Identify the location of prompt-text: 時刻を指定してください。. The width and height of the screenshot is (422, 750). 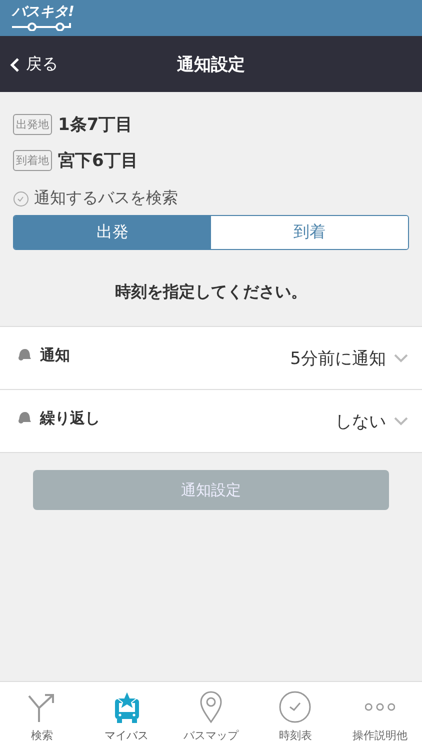
(211, 292).